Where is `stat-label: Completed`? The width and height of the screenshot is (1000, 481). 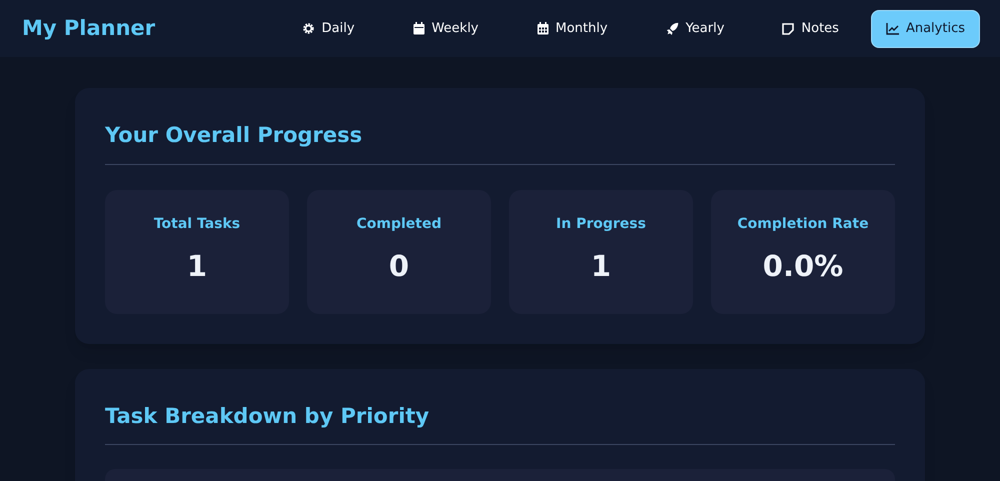
stat-label: Completed is located at coordinates (399, 224).